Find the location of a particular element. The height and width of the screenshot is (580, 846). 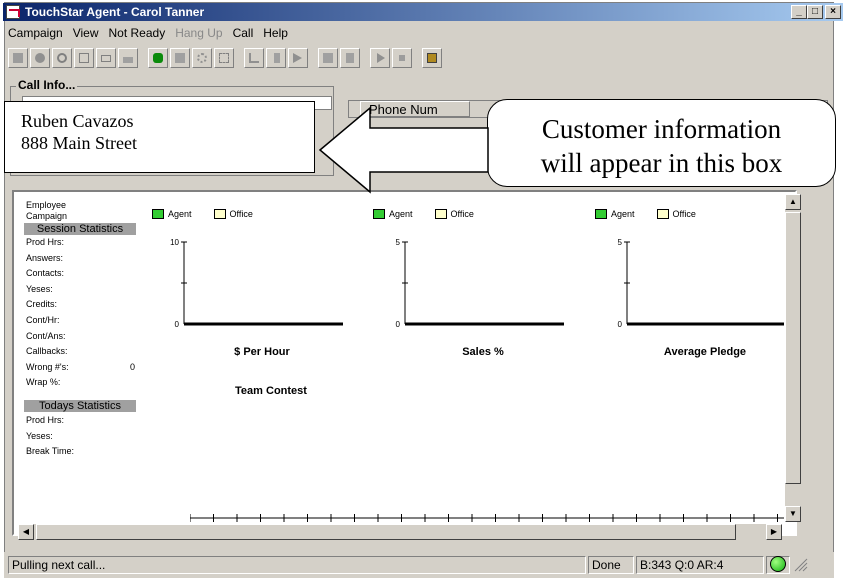

title-bar: TouchStar Agent - Carol Tanner _ □ × is located at coordinates (423, 12).